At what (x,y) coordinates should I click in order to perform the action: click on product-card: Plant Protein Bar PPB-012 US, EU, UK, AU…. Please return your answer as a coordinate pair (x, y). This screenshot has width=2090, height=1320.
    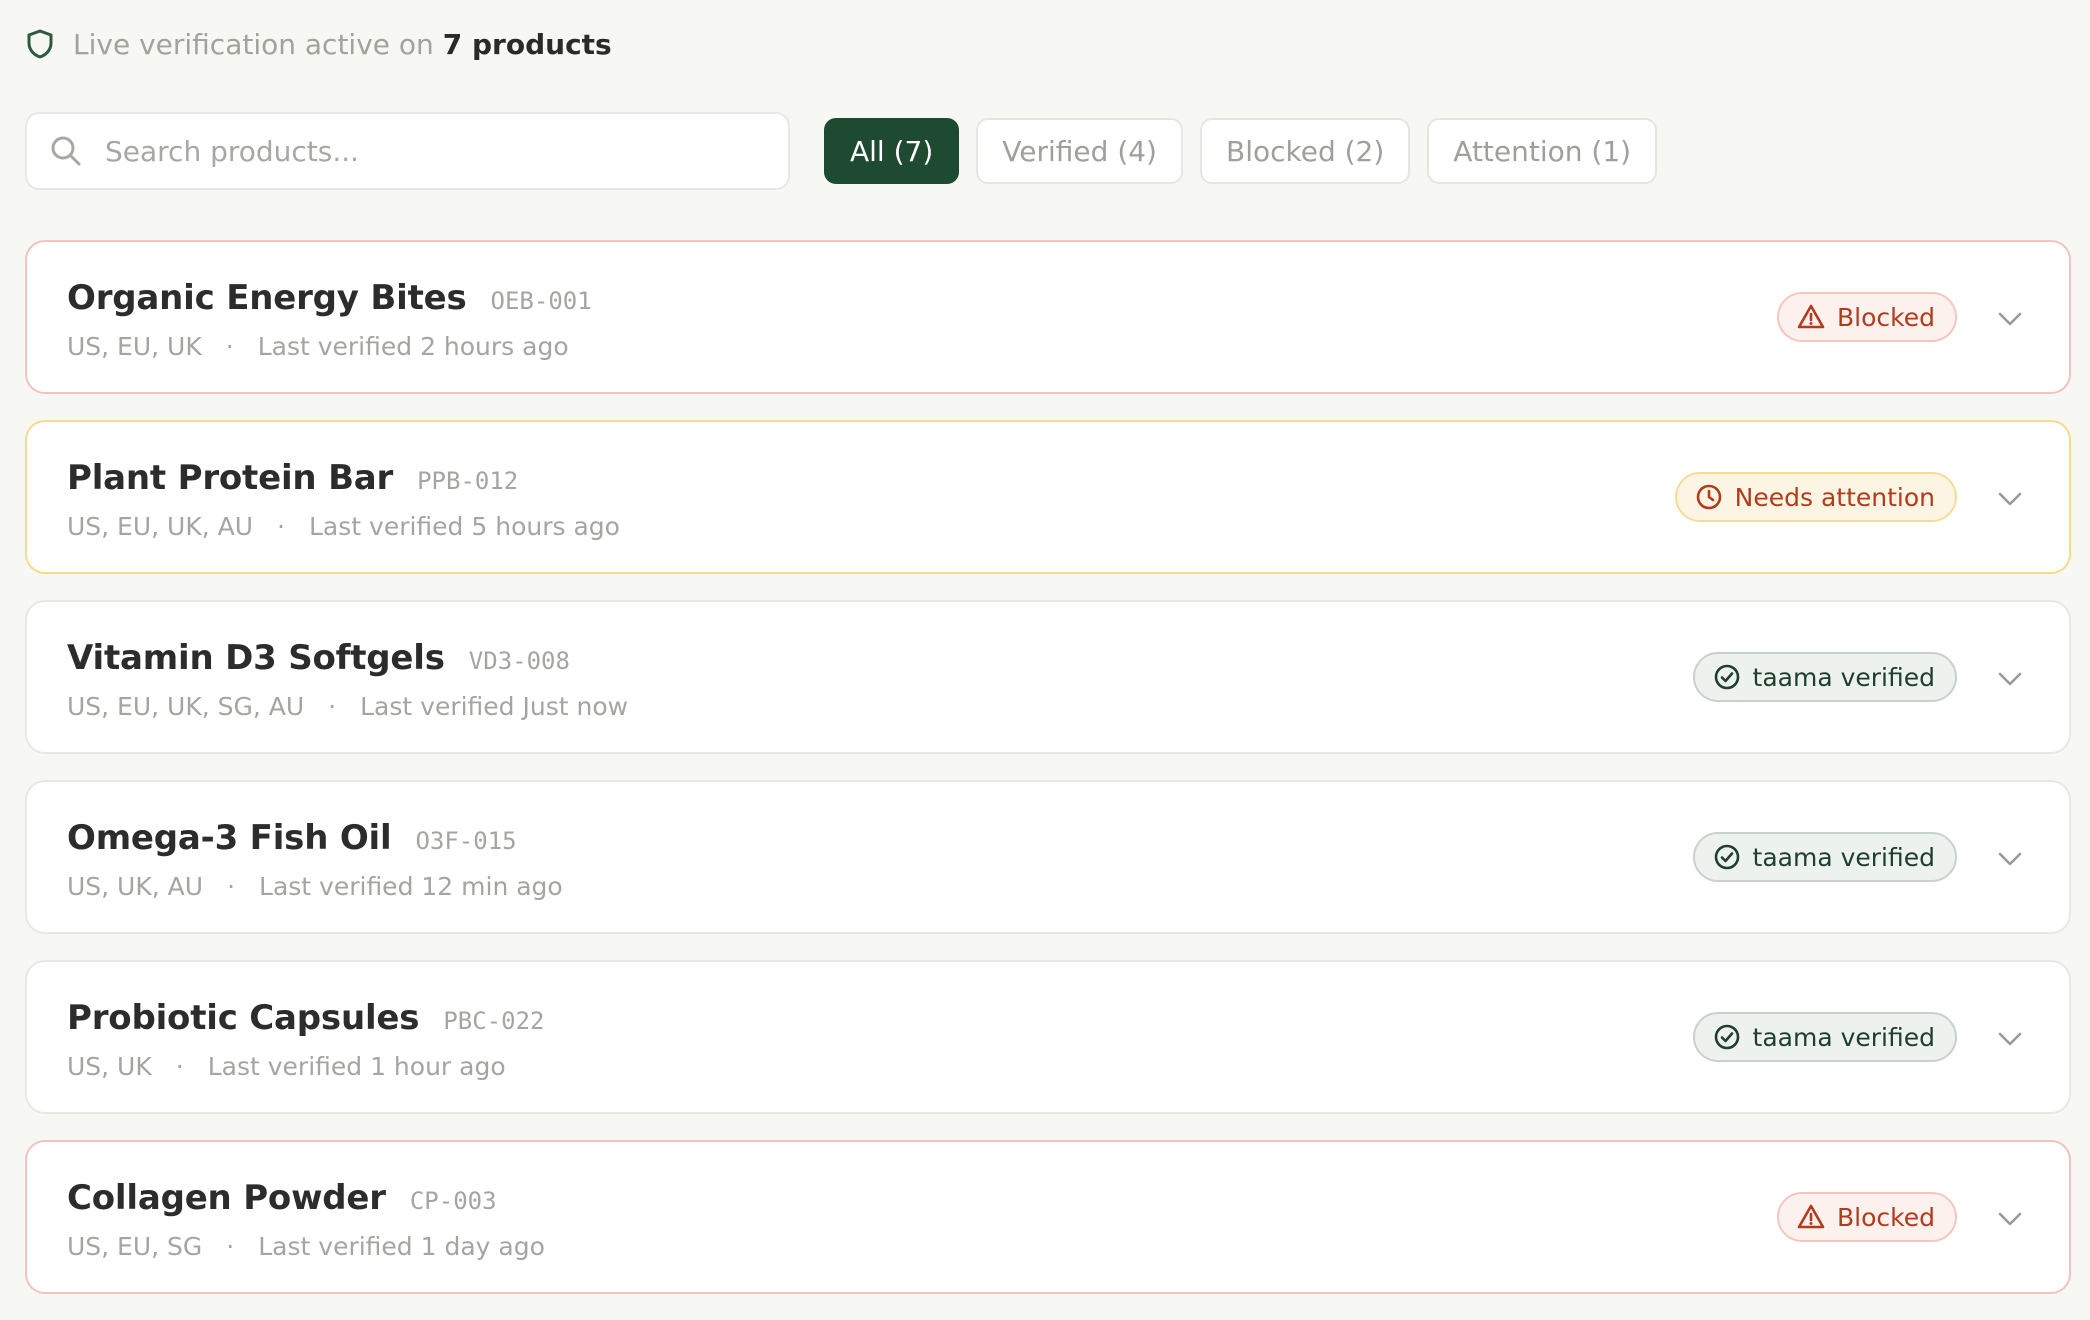
    Looking at the image, I should click on (1048, 497).